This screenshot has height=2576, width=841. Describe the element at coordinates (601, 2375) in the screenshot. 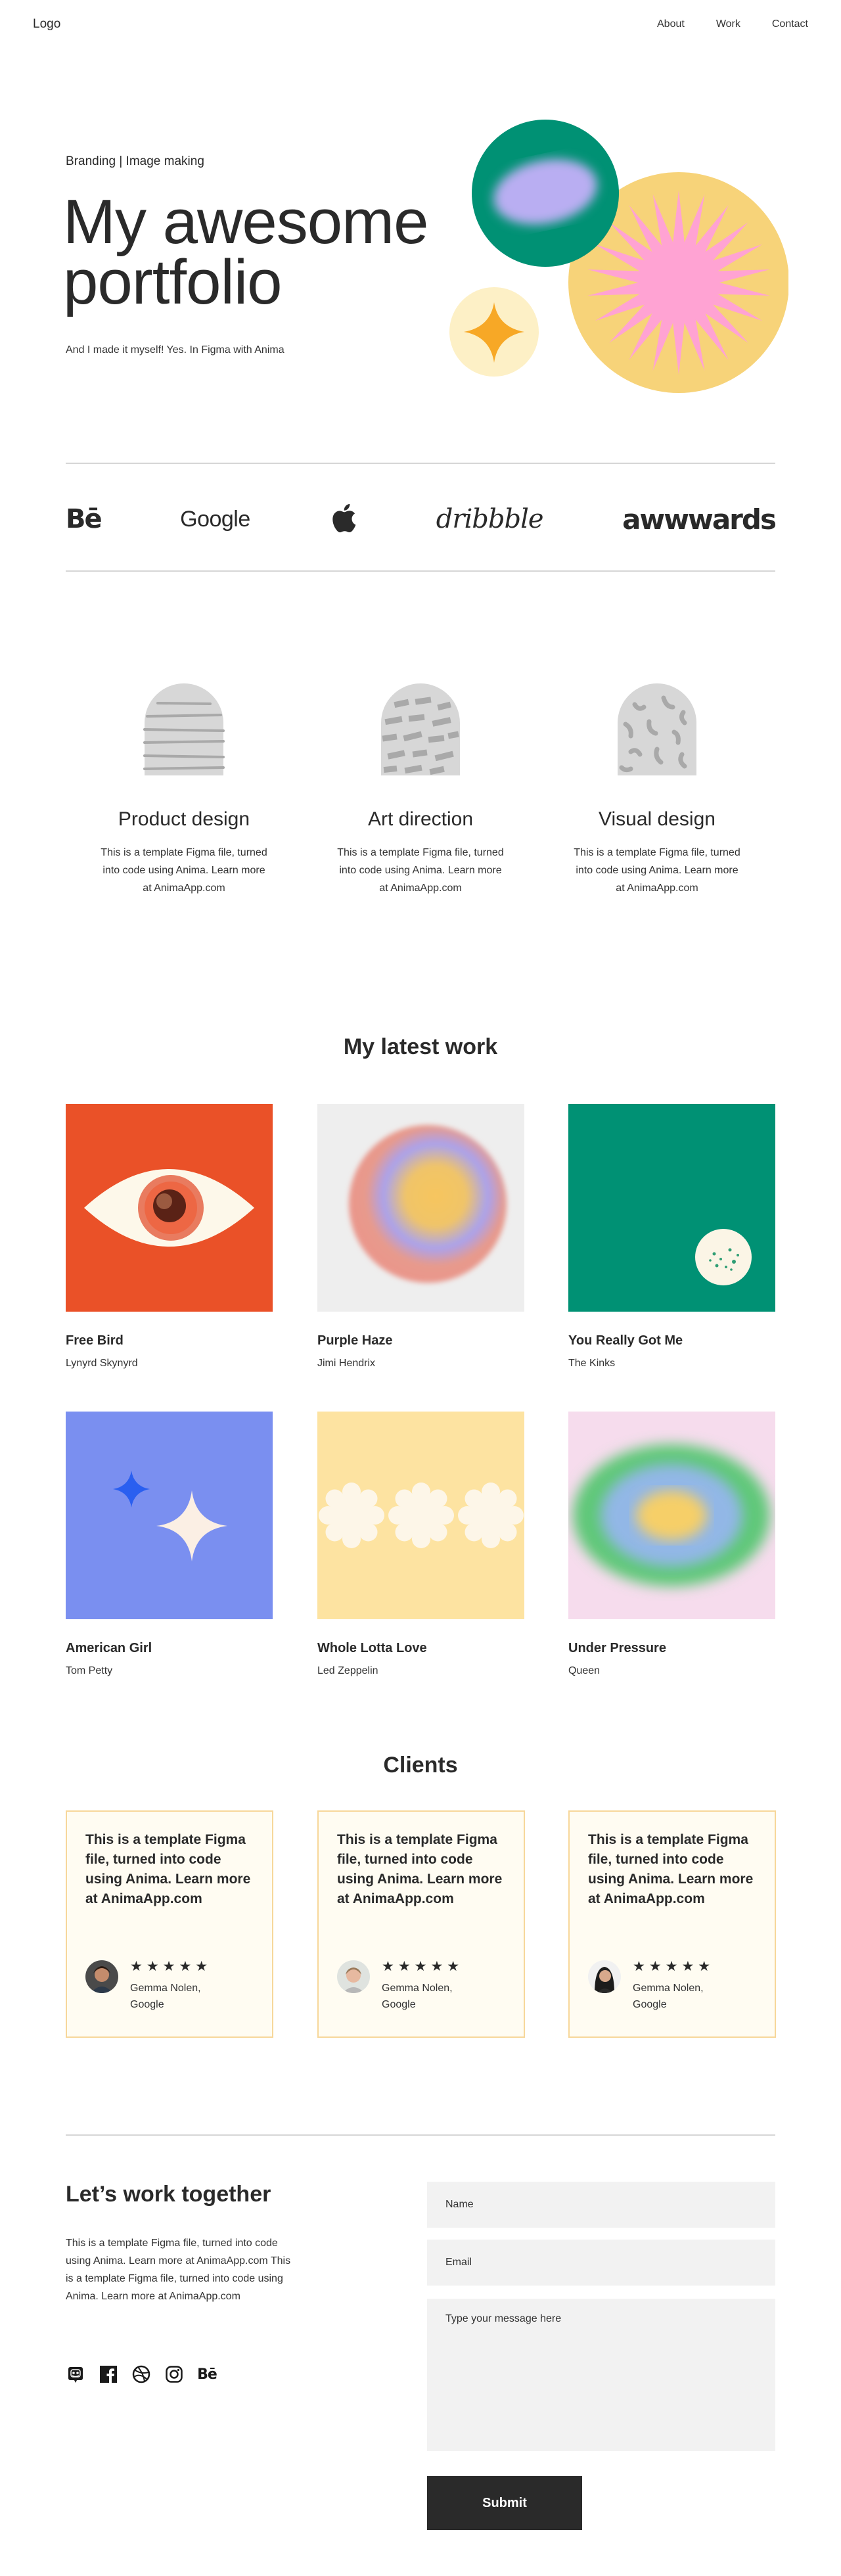

I see `message-textarea` at that location.